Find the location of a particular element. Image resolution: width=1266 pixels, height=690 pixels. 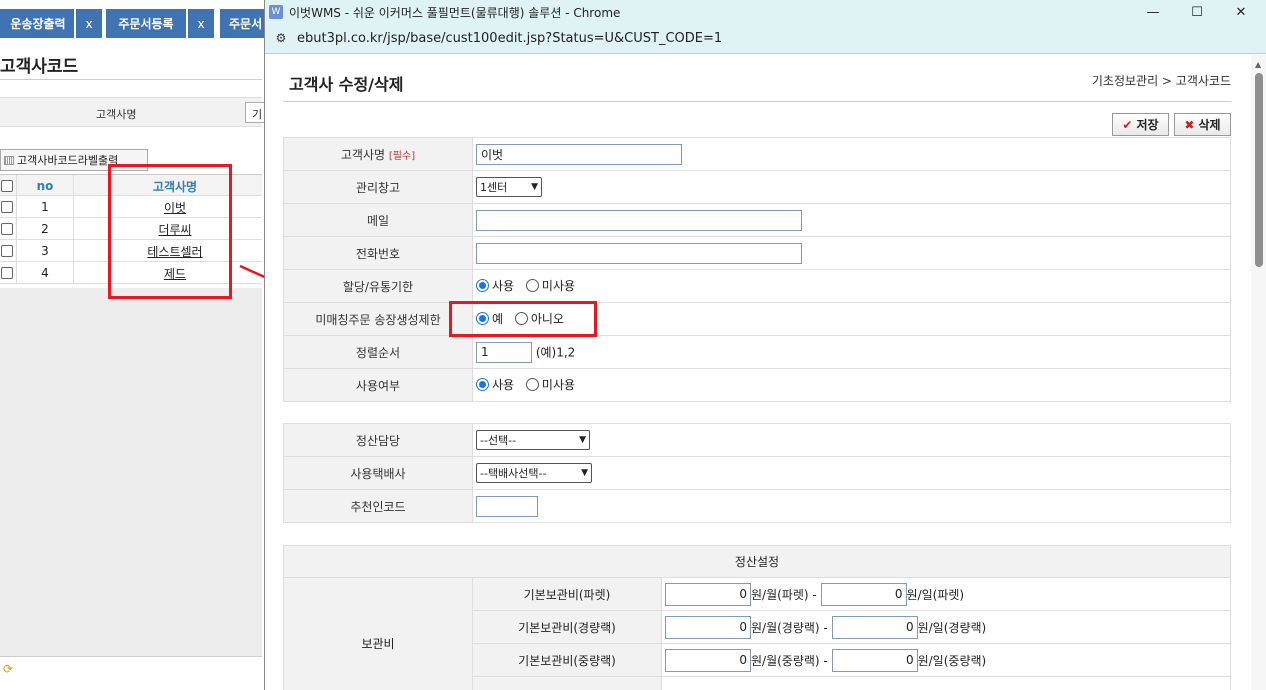

form-row-phone: 전화번호 is located at coordinates (757, 253).